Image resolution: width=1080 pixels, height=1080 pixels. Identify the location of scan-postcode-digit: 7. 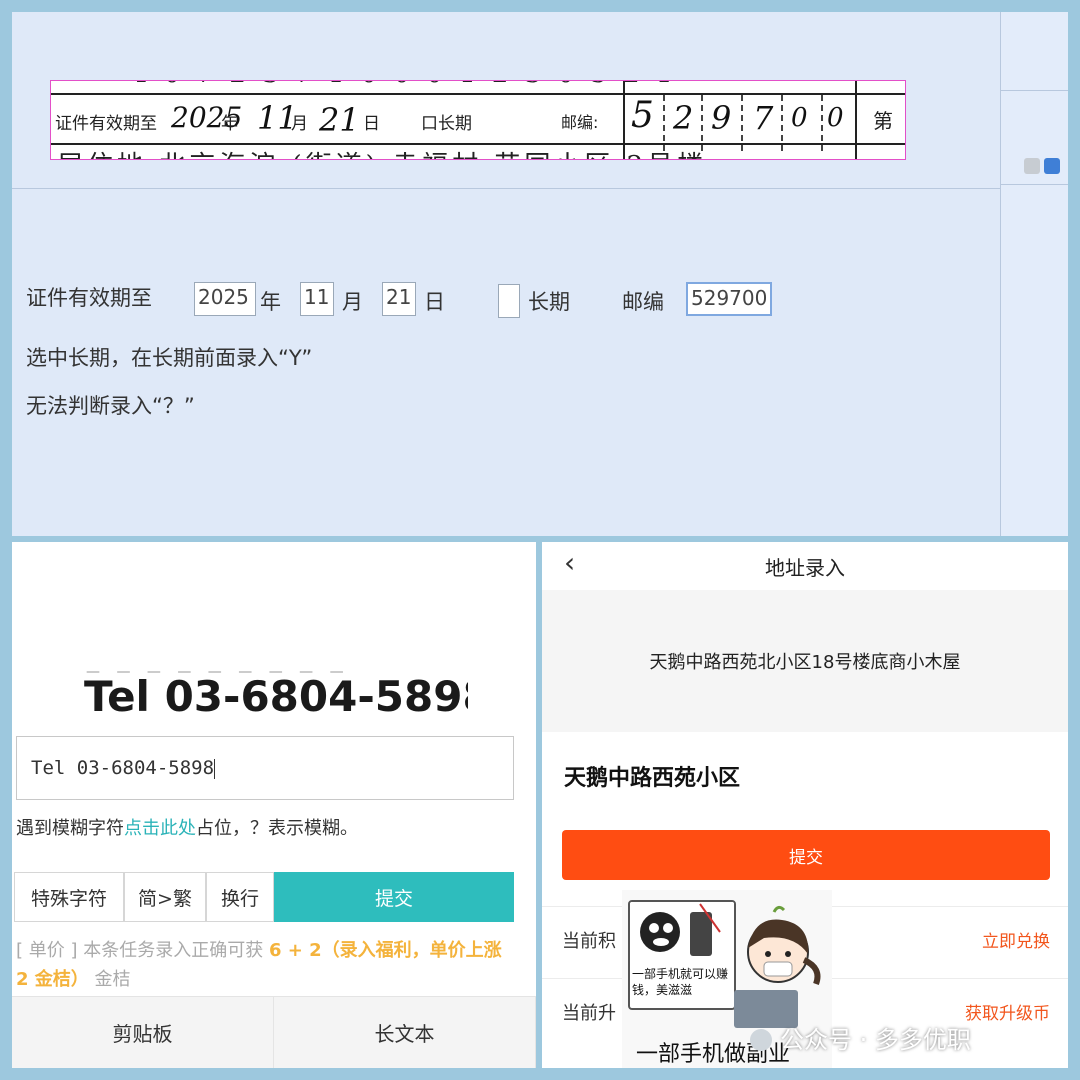
(763, 118).